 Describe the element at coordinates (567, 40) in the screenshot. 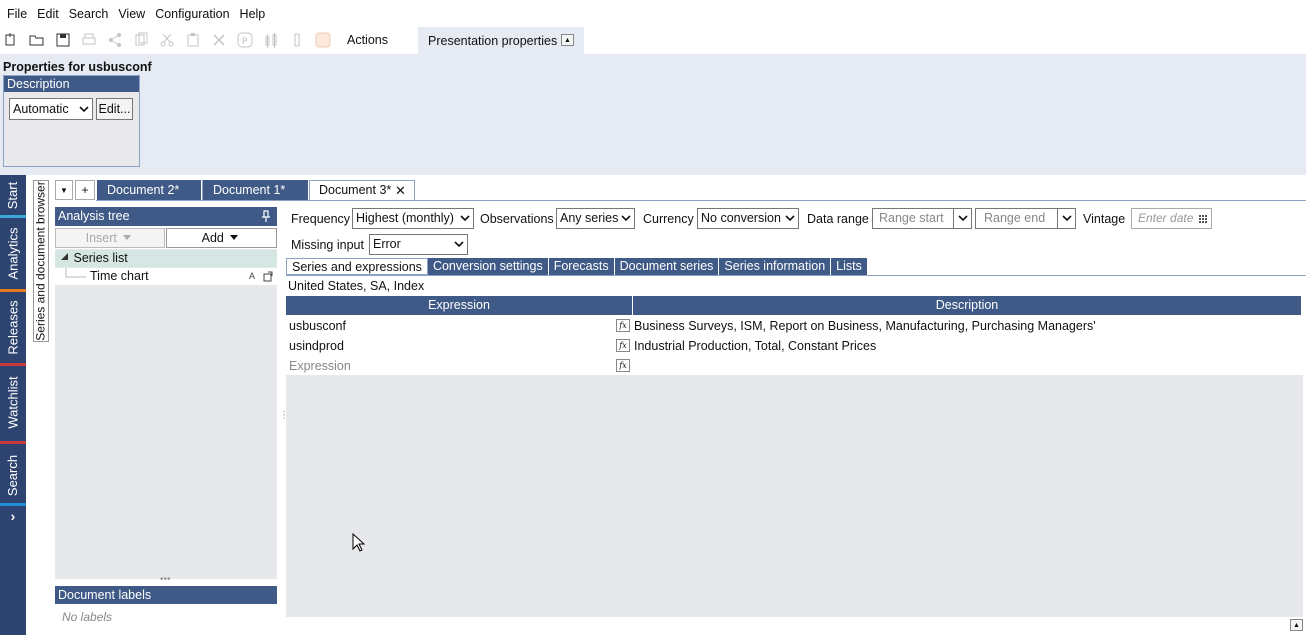

I see `collapse-up-icon: ▲` at that location.